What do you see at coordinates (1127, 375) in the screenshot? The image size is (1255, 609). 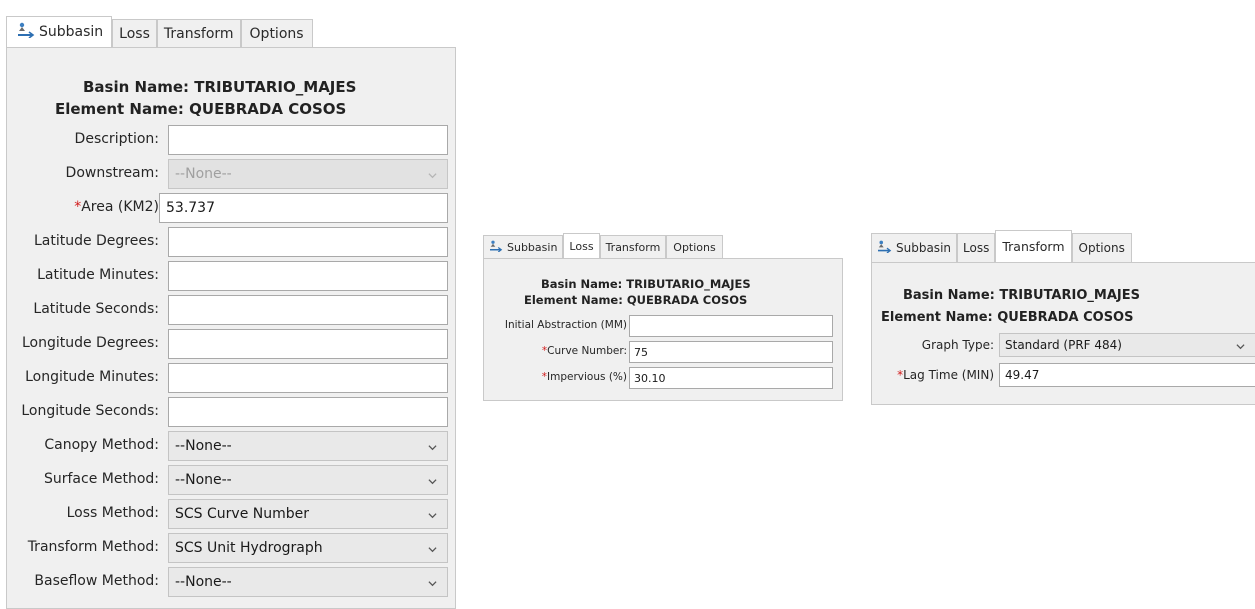 I see `lag-time-field: 49.47` at bounding box center [1127, 375].